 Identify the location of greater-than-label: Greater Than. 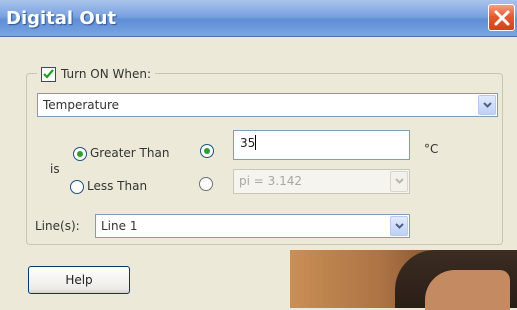
(130, 153).